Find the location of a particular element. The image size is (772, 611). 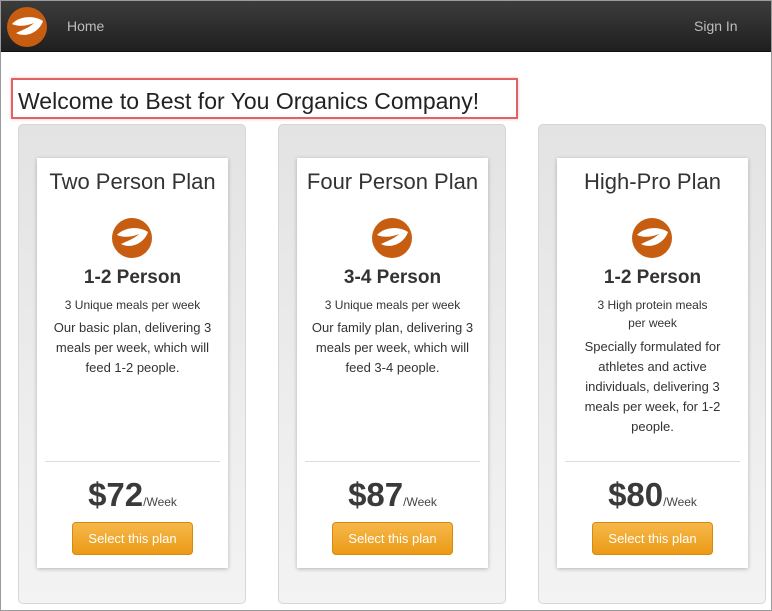

plan-price: $80/Week is located at coordinates (652, 495).